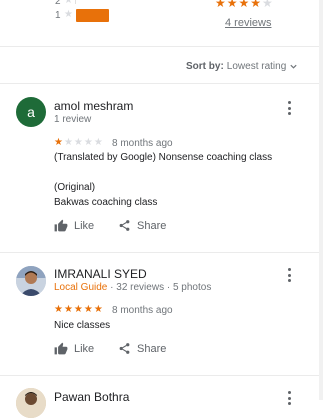 This screenshot has width=323, height=418. I want to click on sort-label: Sort by:, so click(205, 66).